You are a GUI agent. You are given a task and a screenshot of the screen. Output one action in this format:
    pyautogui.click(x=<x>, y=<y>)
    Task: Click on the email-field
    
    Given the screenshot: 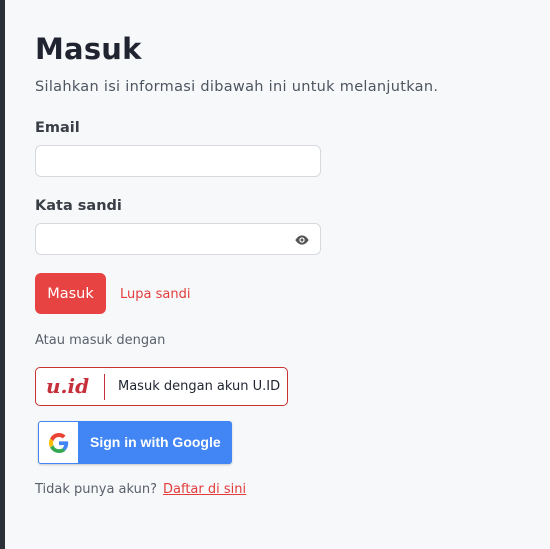 What is the action you would take?
    pyautogui.click(x=178, y=161)
    